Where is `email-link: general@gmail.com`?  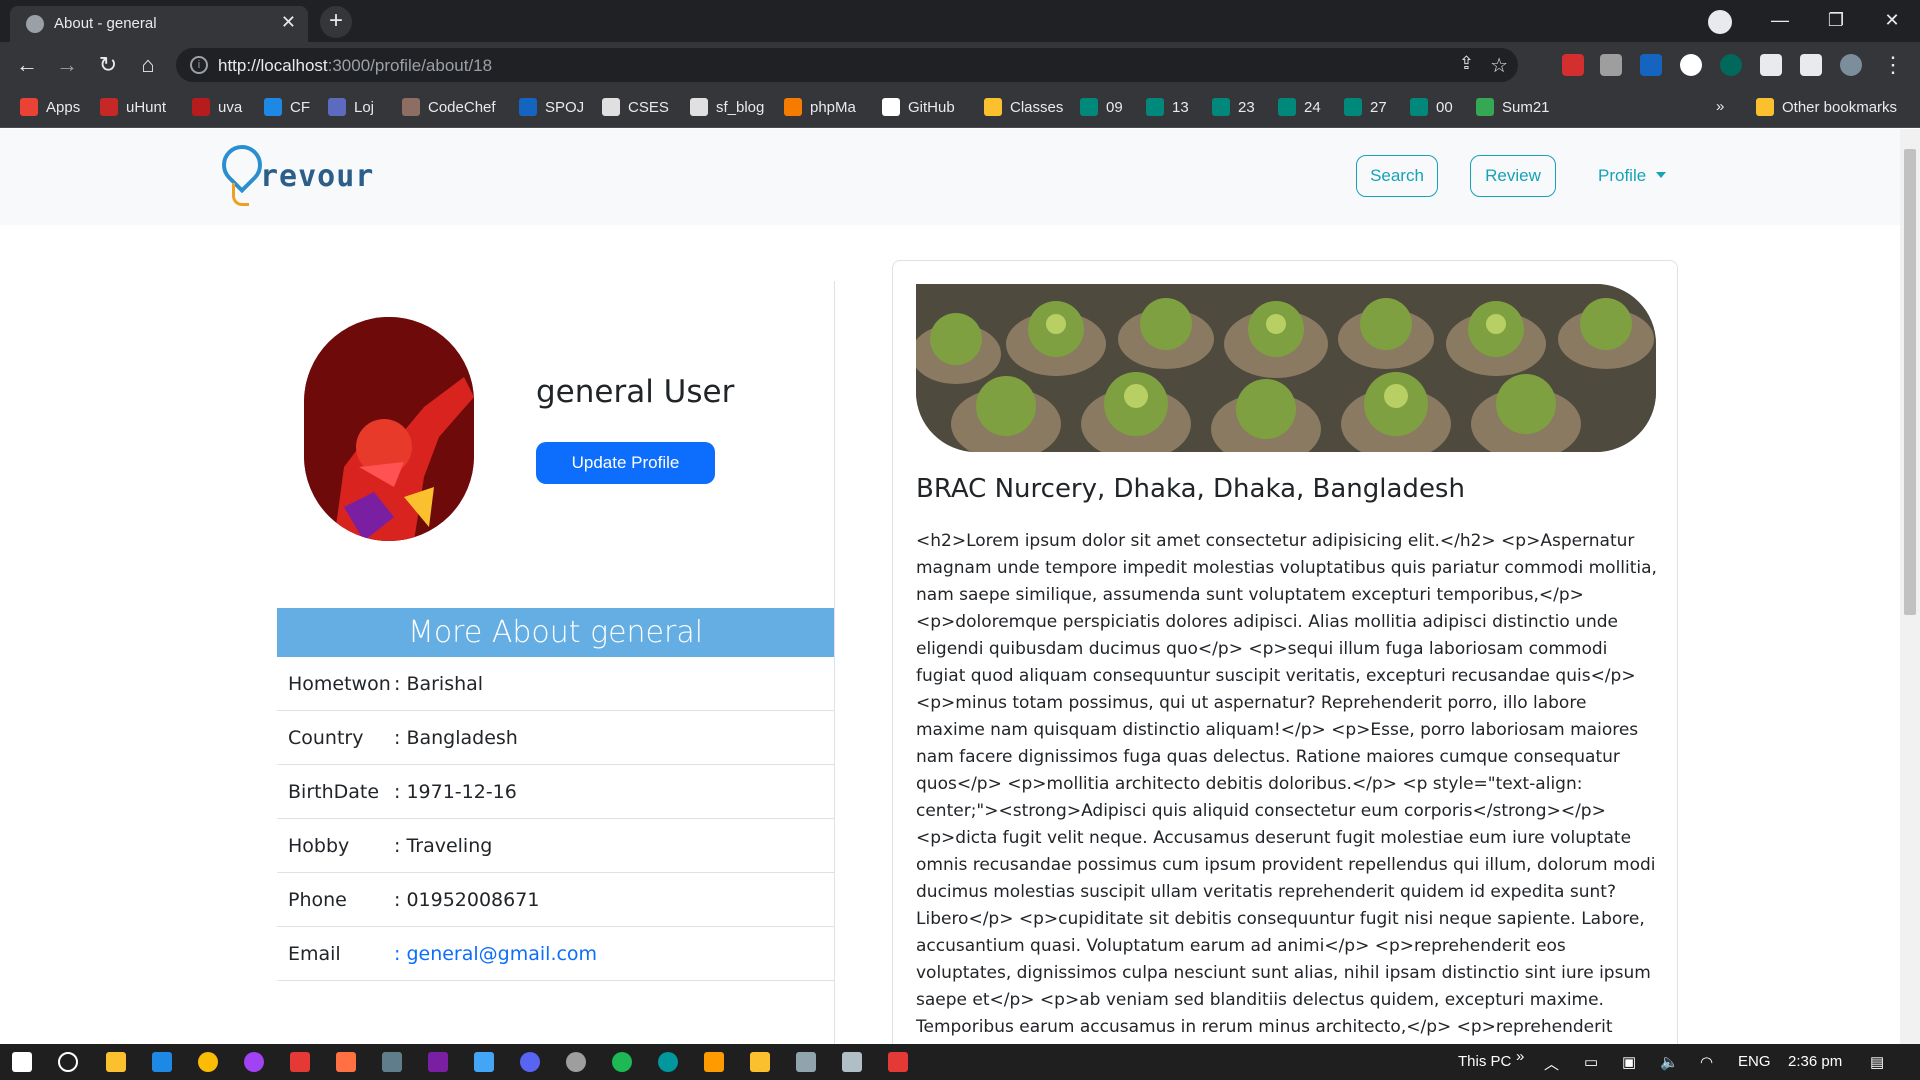
email-link: general@gmail.com is located at coordinates (501, 954).